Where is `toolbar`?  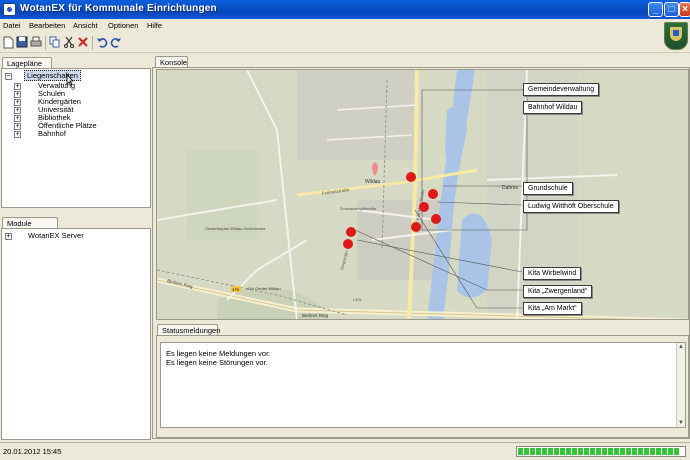 toolbar is located at coordinates (345, 43).